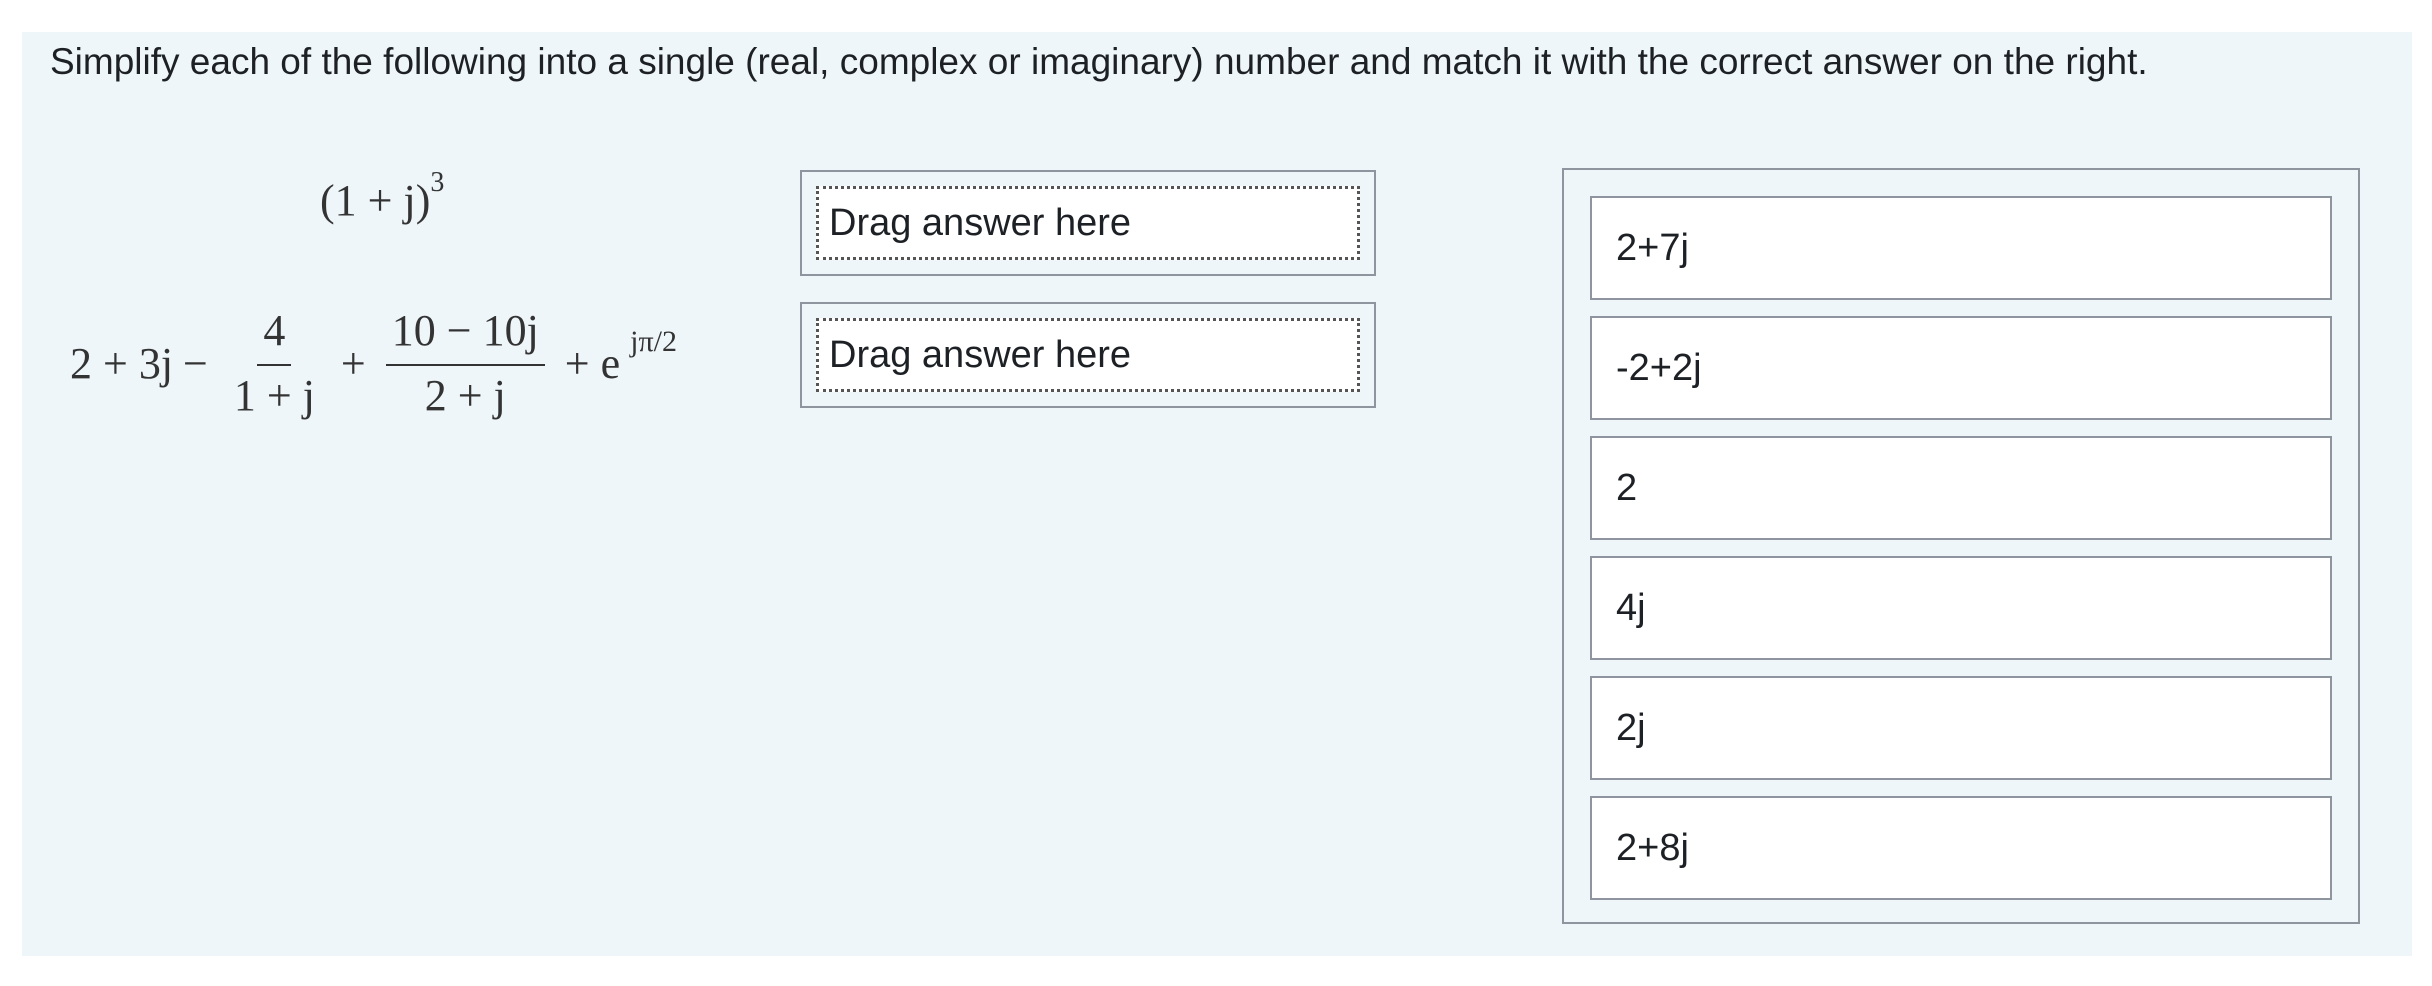 The image size is (2432, 986). I want to click on expression-2-exp-superscript: jπ/2, so click(653, 341).